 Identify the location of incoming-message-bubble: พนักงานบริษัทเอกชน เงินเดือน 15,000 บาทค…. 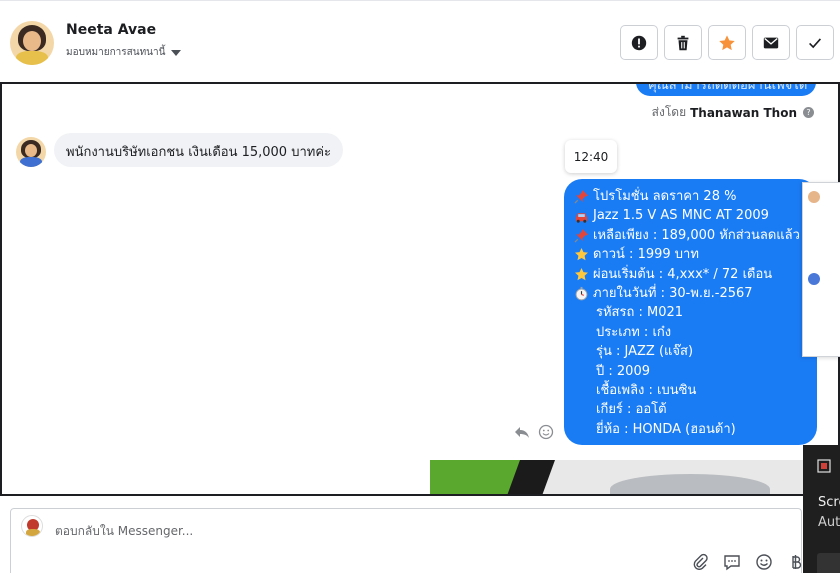
(199, 150).